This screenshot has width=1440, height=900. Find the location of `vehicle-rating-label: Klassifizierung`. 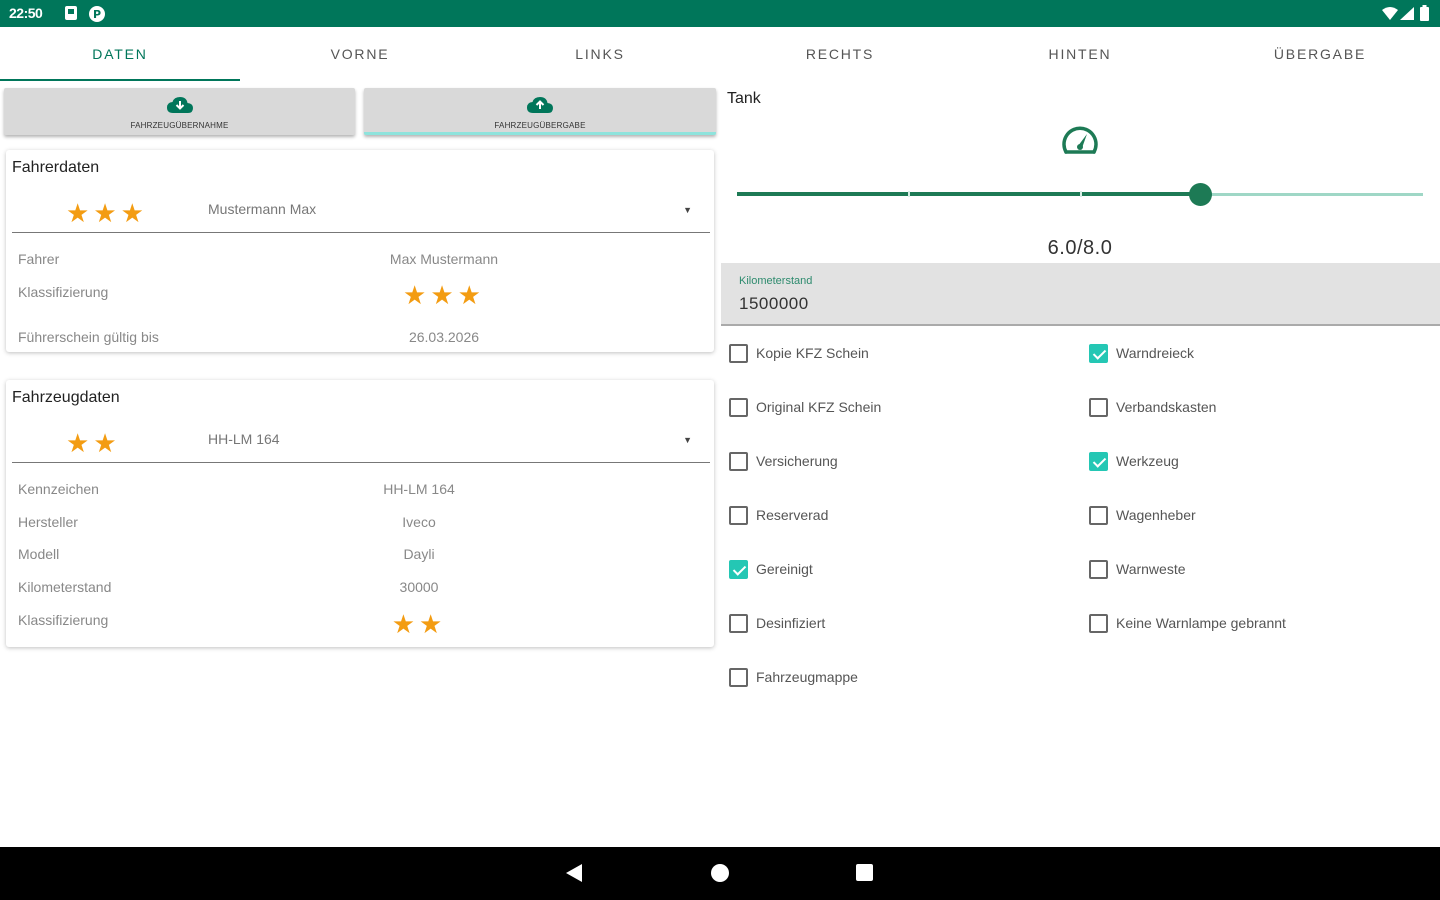

vehicle-rating-label: Klassifizierung is located at coordinates (63, 620).